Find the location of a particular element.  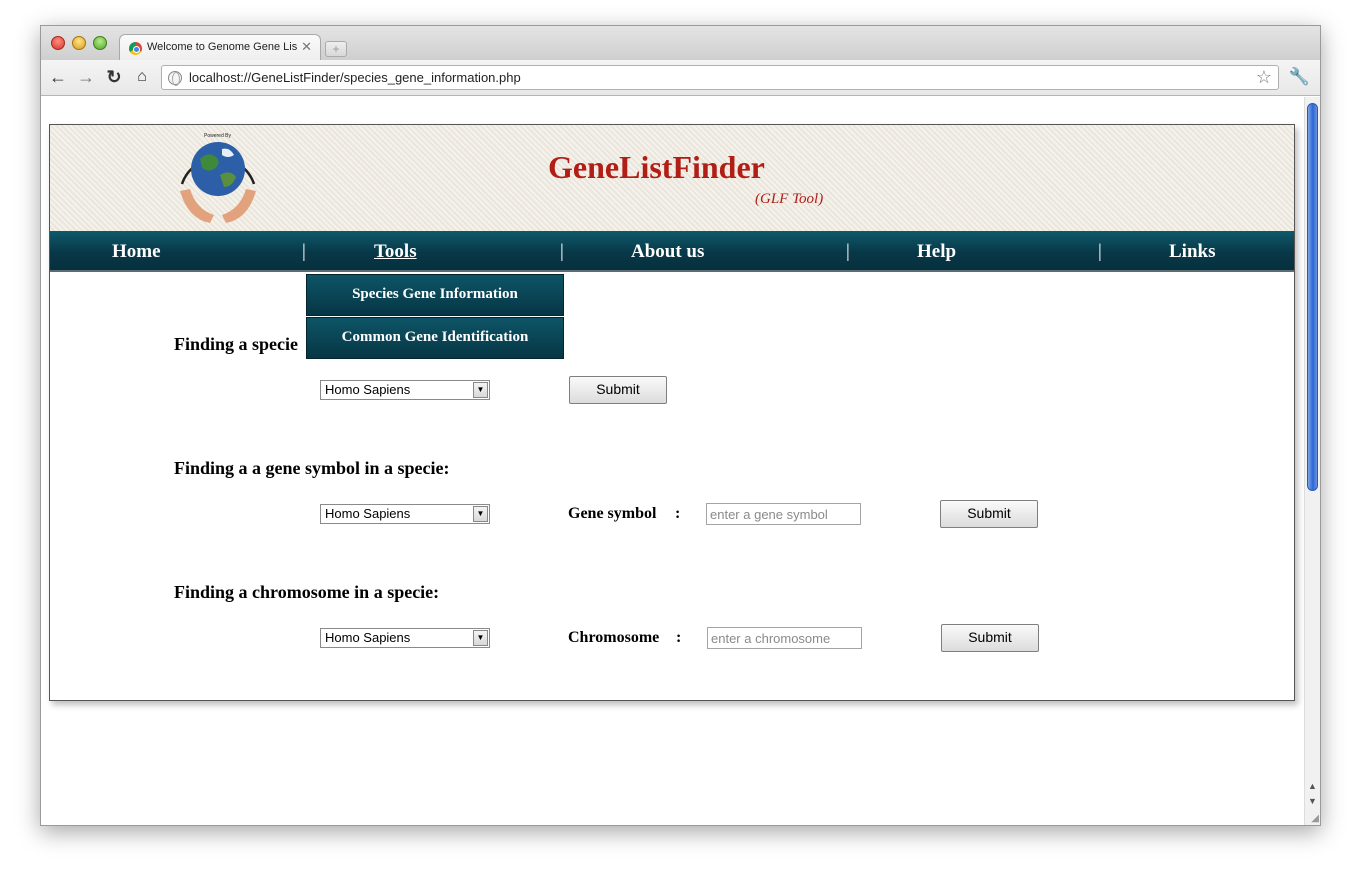

new-tab-button: + is located at coordinates (336, 49).